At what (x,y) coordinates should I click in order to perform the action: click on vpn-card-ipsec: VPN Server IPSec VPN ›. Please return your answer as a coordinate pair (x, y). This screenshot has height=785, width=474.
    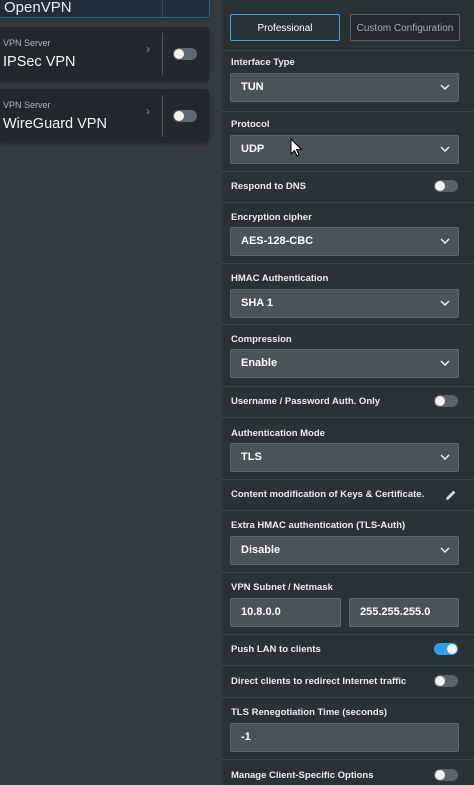
    Looking at the image, I should click on (104, 54).